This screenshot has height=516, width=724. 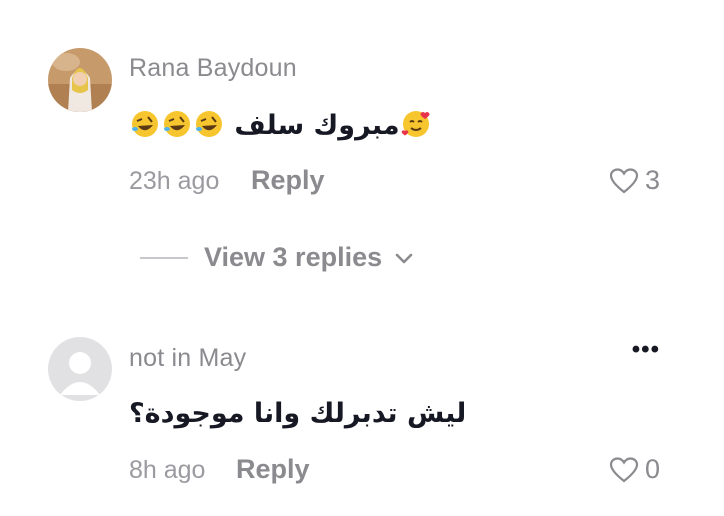 I want to click on comment-text-body: مبروك سلف, so click(x=317, y=125).